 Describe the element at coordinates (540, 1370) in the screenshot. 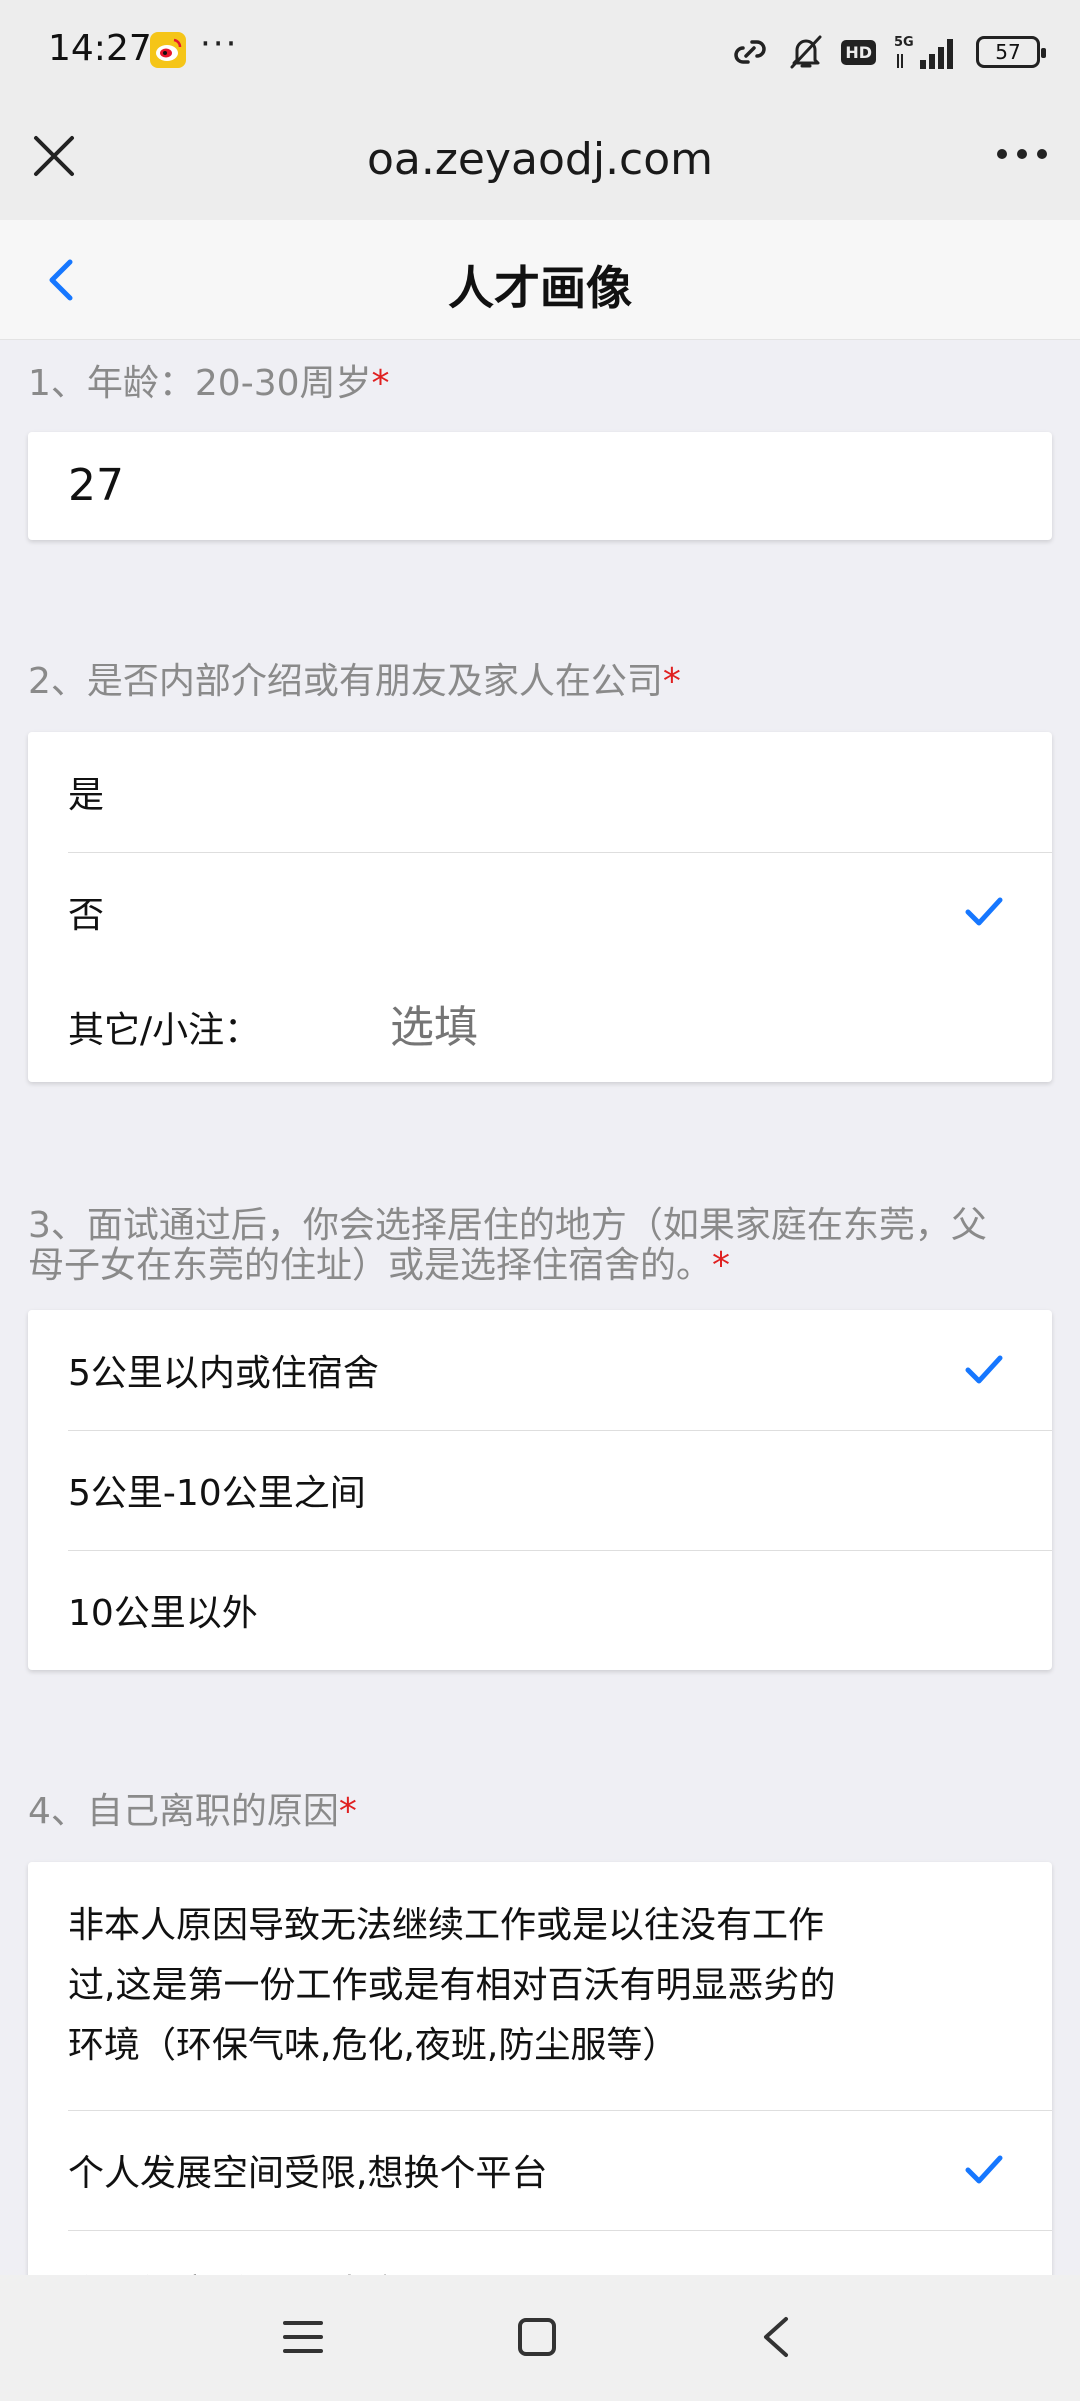

I see `option-within-5km: 5公里以内或住宿舍` at that location.